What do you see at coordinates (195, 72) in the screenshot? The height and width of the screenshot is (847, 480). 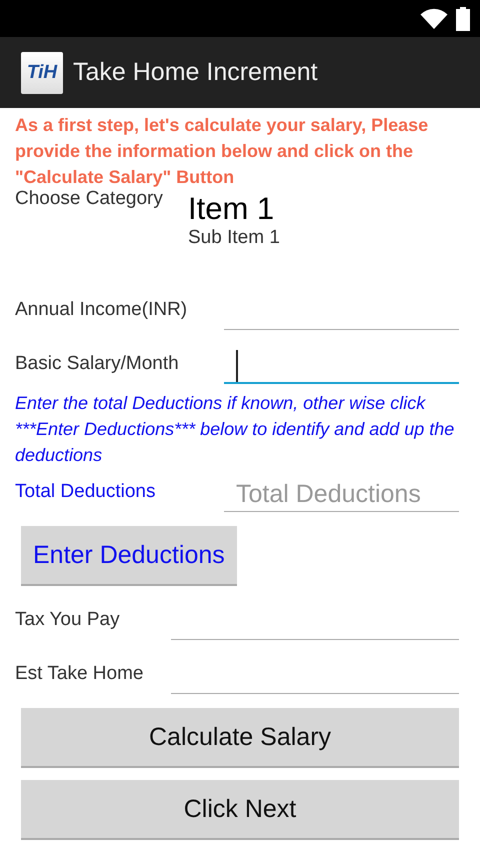 I see `app-title: Take Home Increment` at bounding box center [195, 72].